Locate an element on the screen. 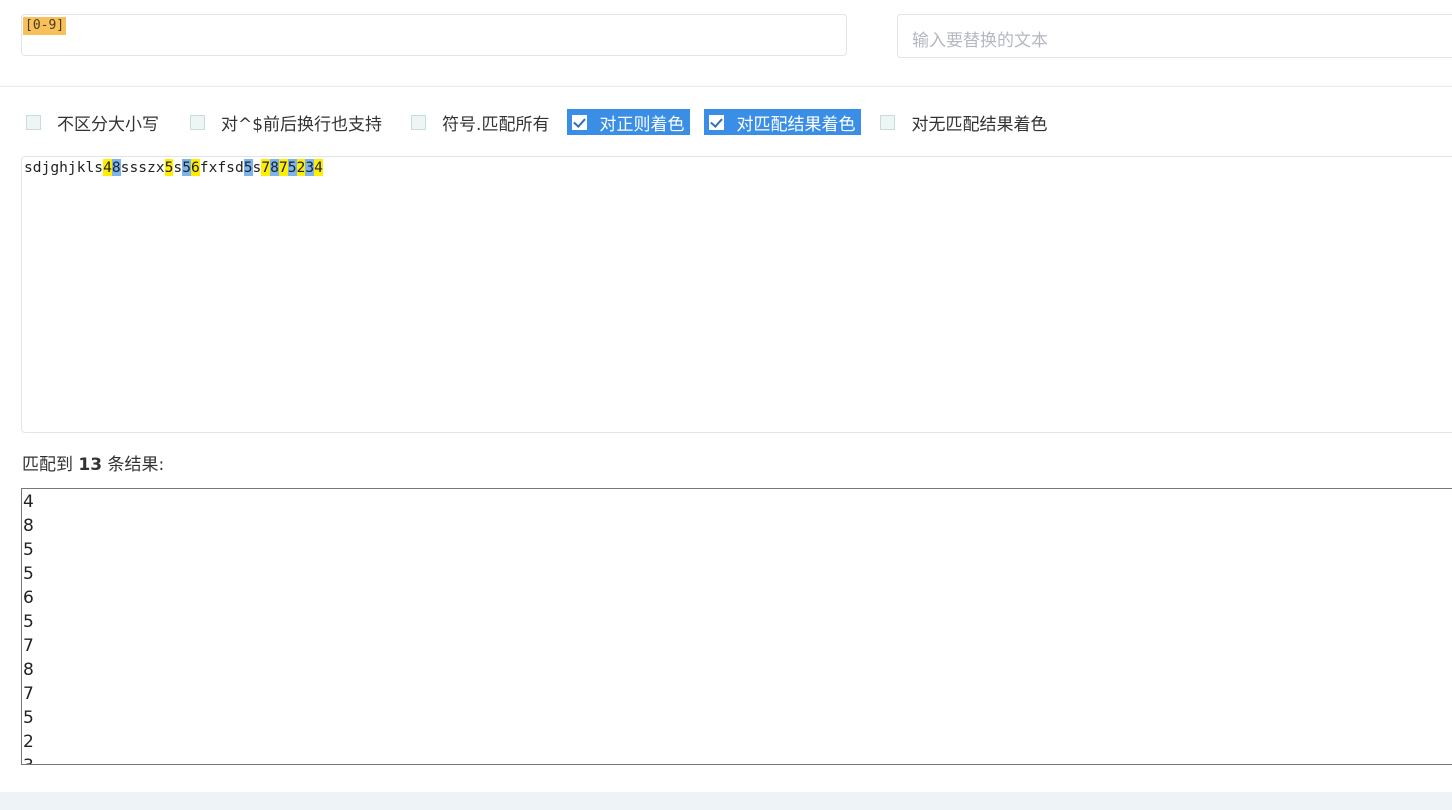 This screenshot has width=1452, height=810. divider is located at coordinates (726, 86).